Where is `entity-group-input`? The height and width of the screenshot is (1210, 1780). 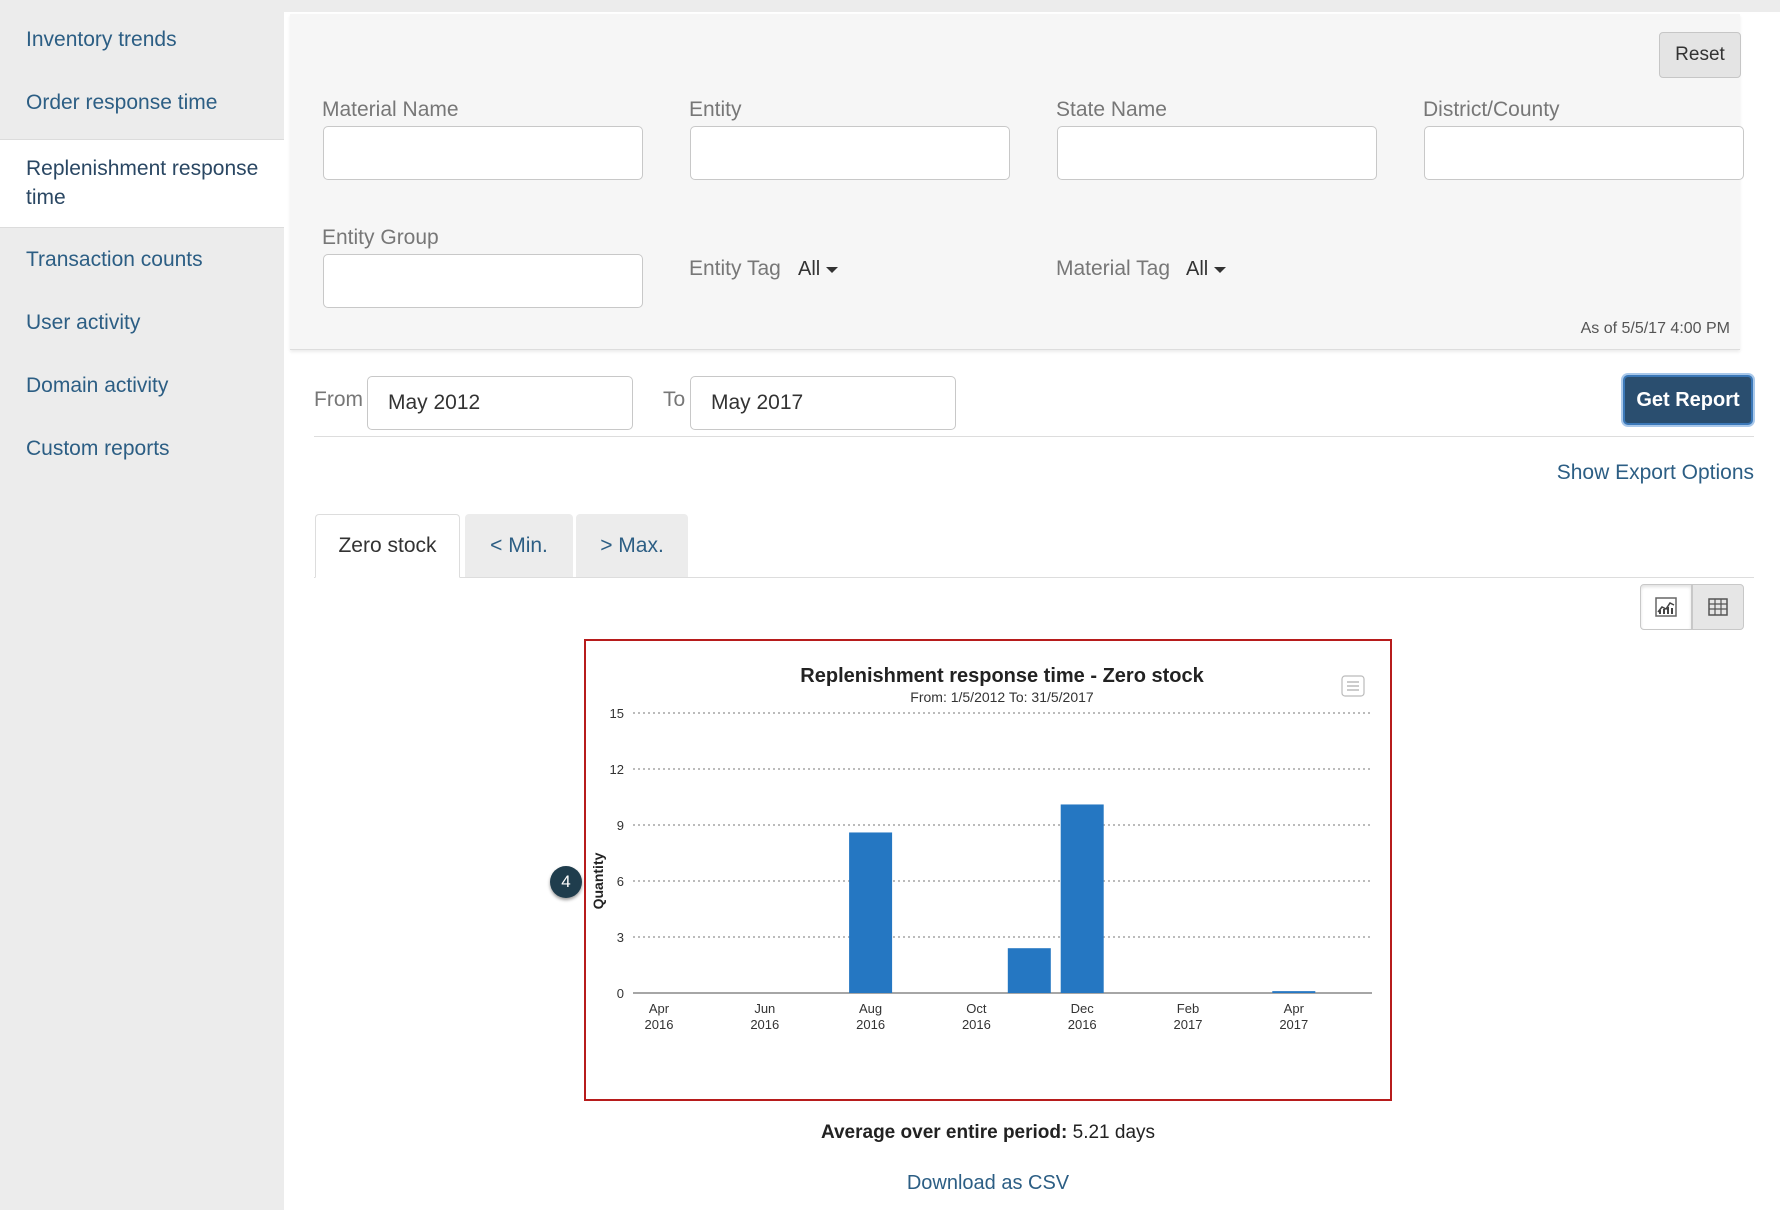 entity-group-input is located at coordinates (483, 281).